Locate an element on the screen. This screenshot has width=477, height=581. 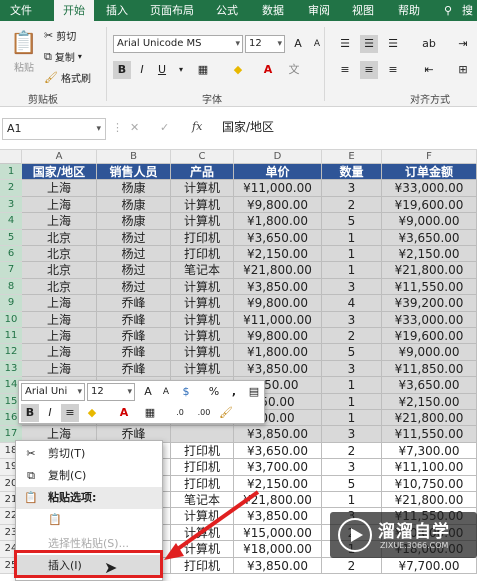
cursor-icon: ➤ is located at coordinates (111, 567).